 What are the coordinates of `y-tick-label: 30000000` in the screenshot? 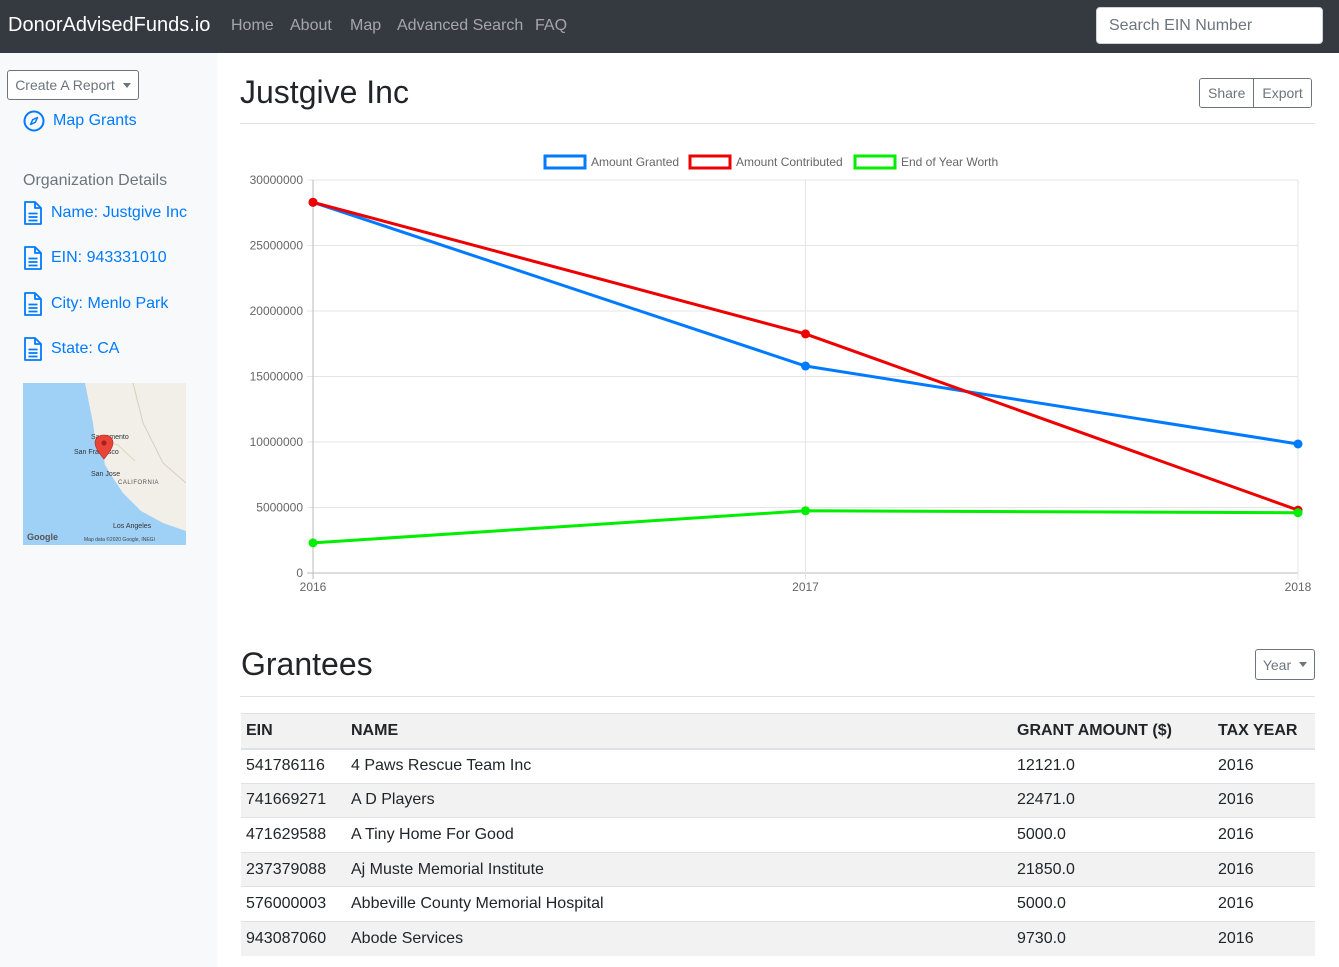 It's located at (277, 180).